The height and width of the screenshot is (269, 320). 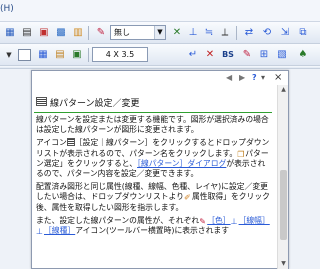 What do you see at coordinates (303, 55) in the screenshot?
I see `symbol-icon: ♠` at bounding box center [303, 55].